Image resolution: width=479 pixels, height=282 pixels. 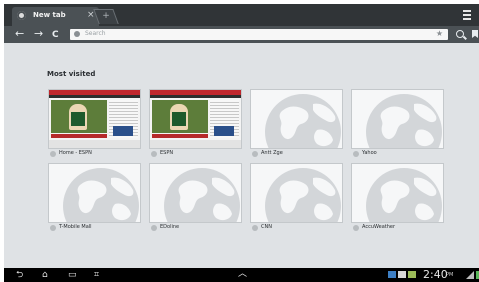 I want to click on tile-title: Home - ESPN, so click(x=75, y=153).